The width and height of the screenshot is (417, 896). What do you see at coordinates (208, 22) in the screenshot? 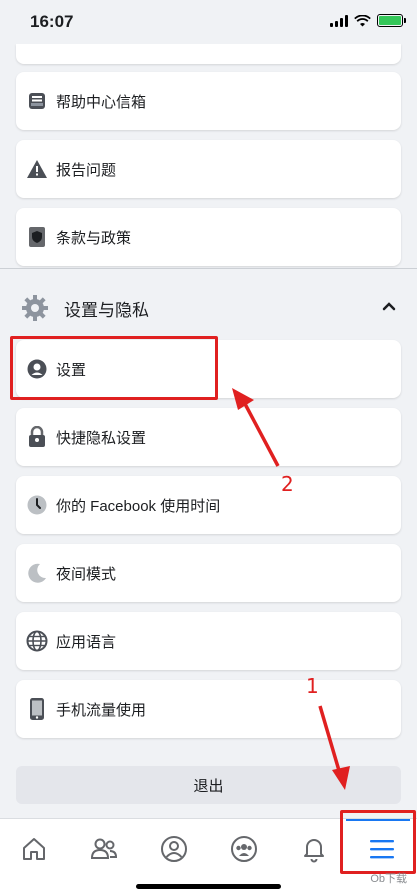
I see `status-bar: 16:07` at bounding box center [208, 22].